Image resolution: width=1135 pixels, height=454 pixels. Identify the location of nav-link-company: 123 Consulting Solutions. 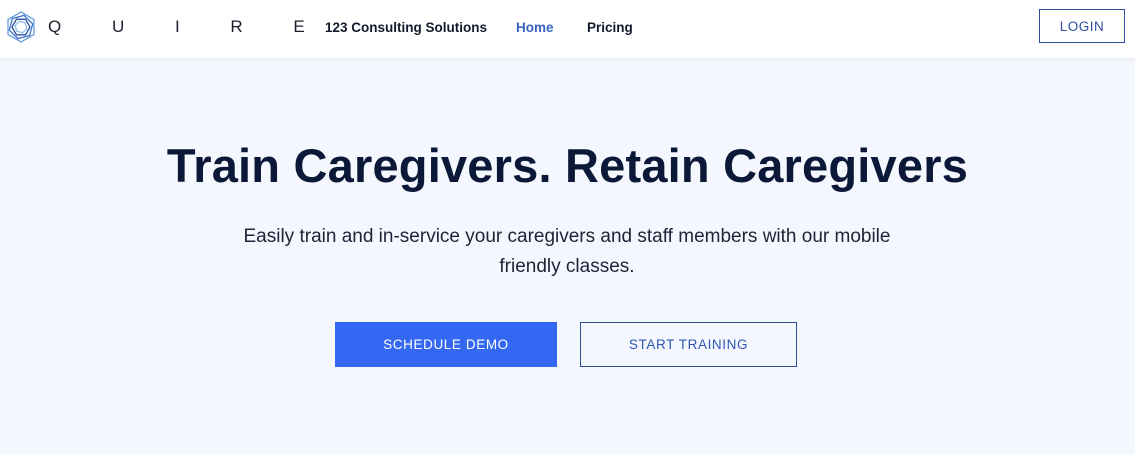
(406, 27).